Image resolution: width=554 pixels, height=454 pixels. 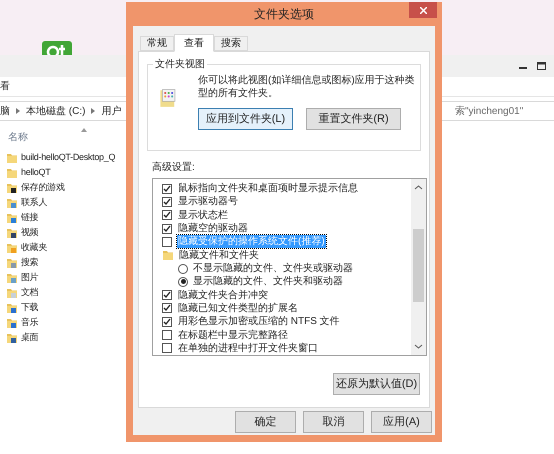 What do you see at coordinates (213, 229) in the screenshot?
I see `setting-label: 隐藏空的驱动器` at bounding box center [213, 229].